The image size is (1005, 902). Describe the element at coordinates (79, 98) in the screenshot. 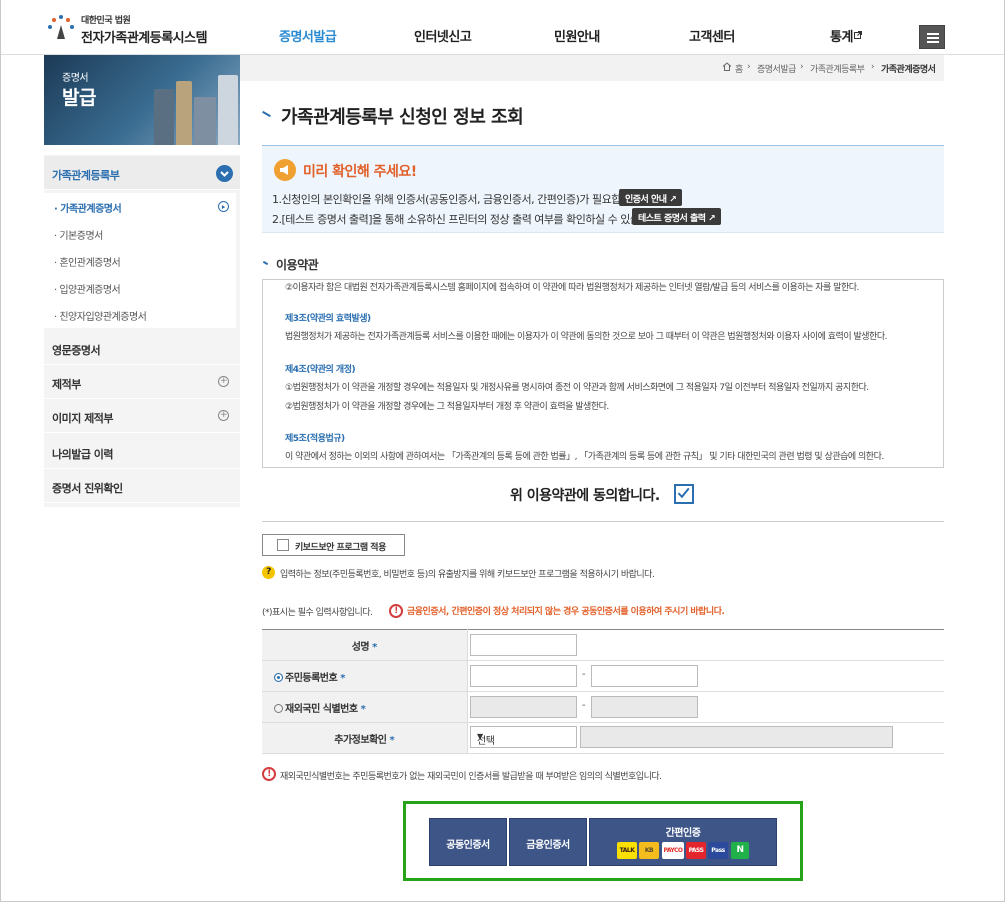

I see `banner-big-text: 발급` at that location.